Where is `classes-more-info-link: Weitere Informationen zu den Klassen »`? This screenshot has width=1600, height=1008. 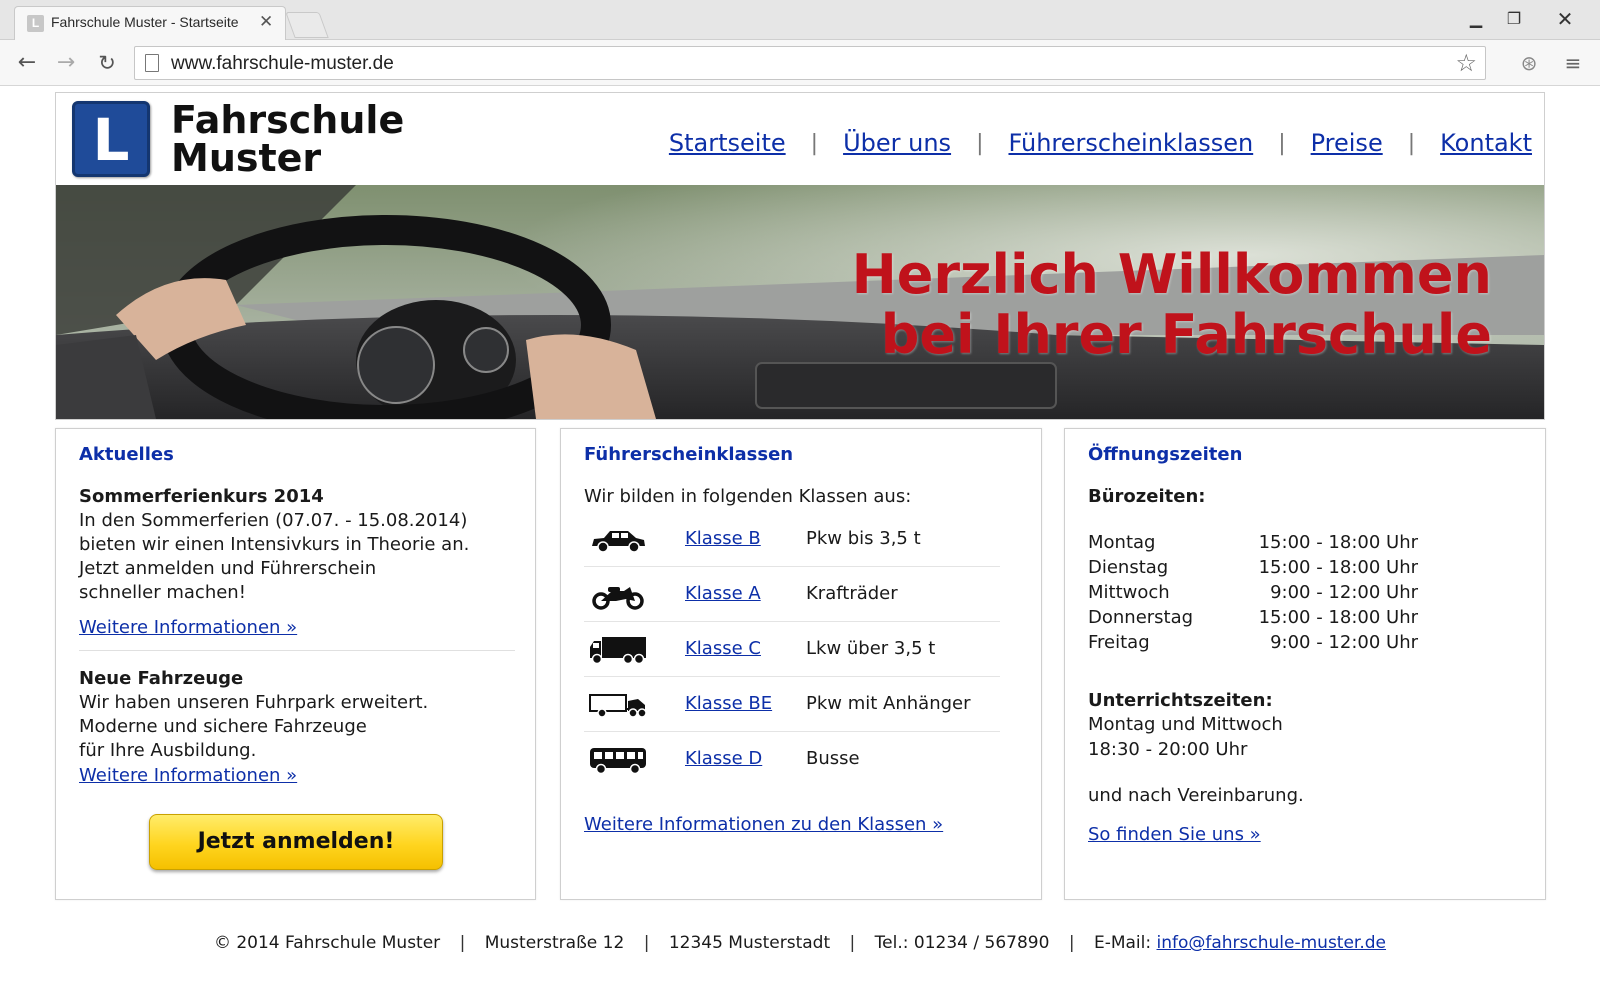
classes-more-info-link: Weitere Informationen zu den Klassen » is located at coordinates (763, 824).